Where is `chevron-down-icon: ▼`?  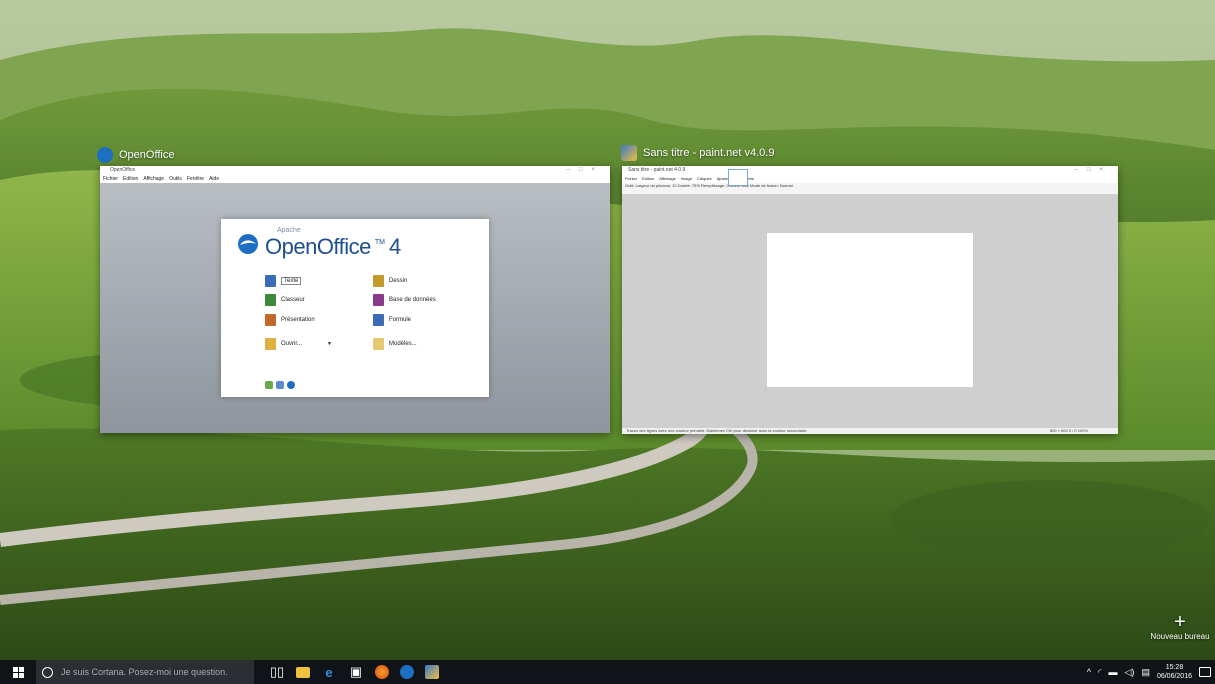 chevron-down-icon: ▼ is located at coordinates (329, 344).